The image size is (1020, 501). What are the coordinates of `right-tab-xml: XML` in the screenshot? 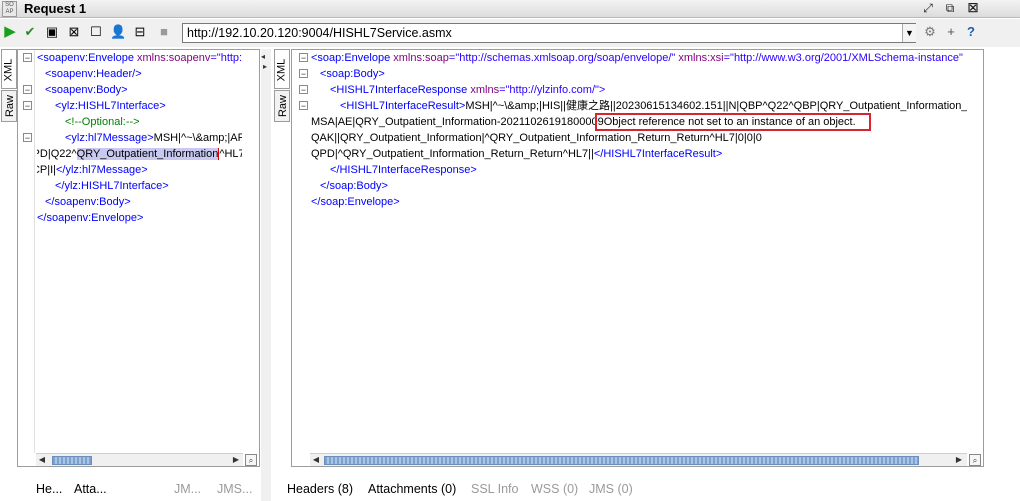 It's located at (282, 69).